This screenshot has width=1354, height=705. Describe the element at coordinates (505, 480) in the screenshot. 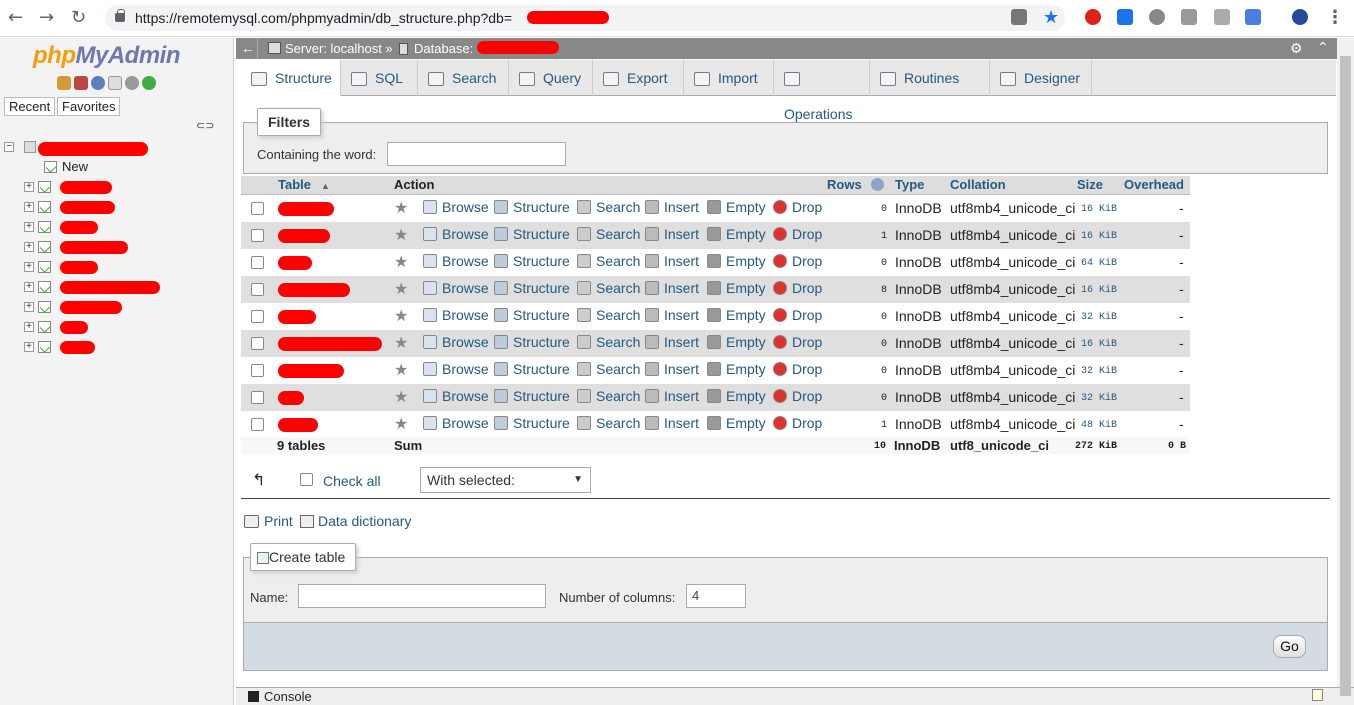

I see `with-selected-select: With selected: ▼` at that location.